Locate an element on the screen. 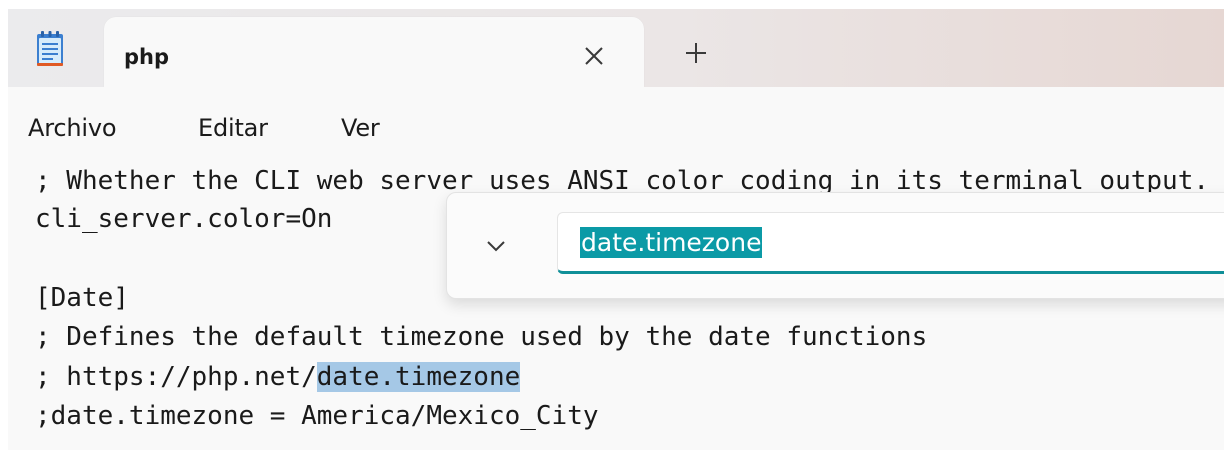  notepad-icon is located at coordinates (50, 48).